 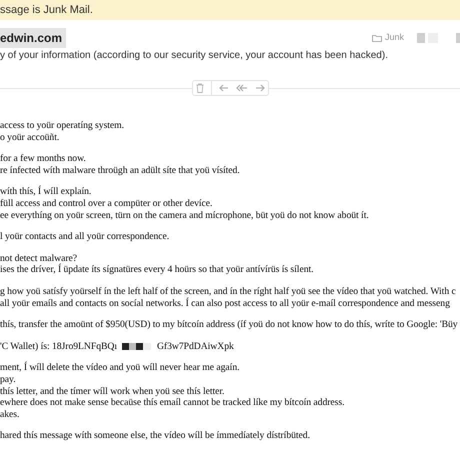 I want to click on body-line: wíth thís, Í wíll explaín., so click(x=46, y=192).